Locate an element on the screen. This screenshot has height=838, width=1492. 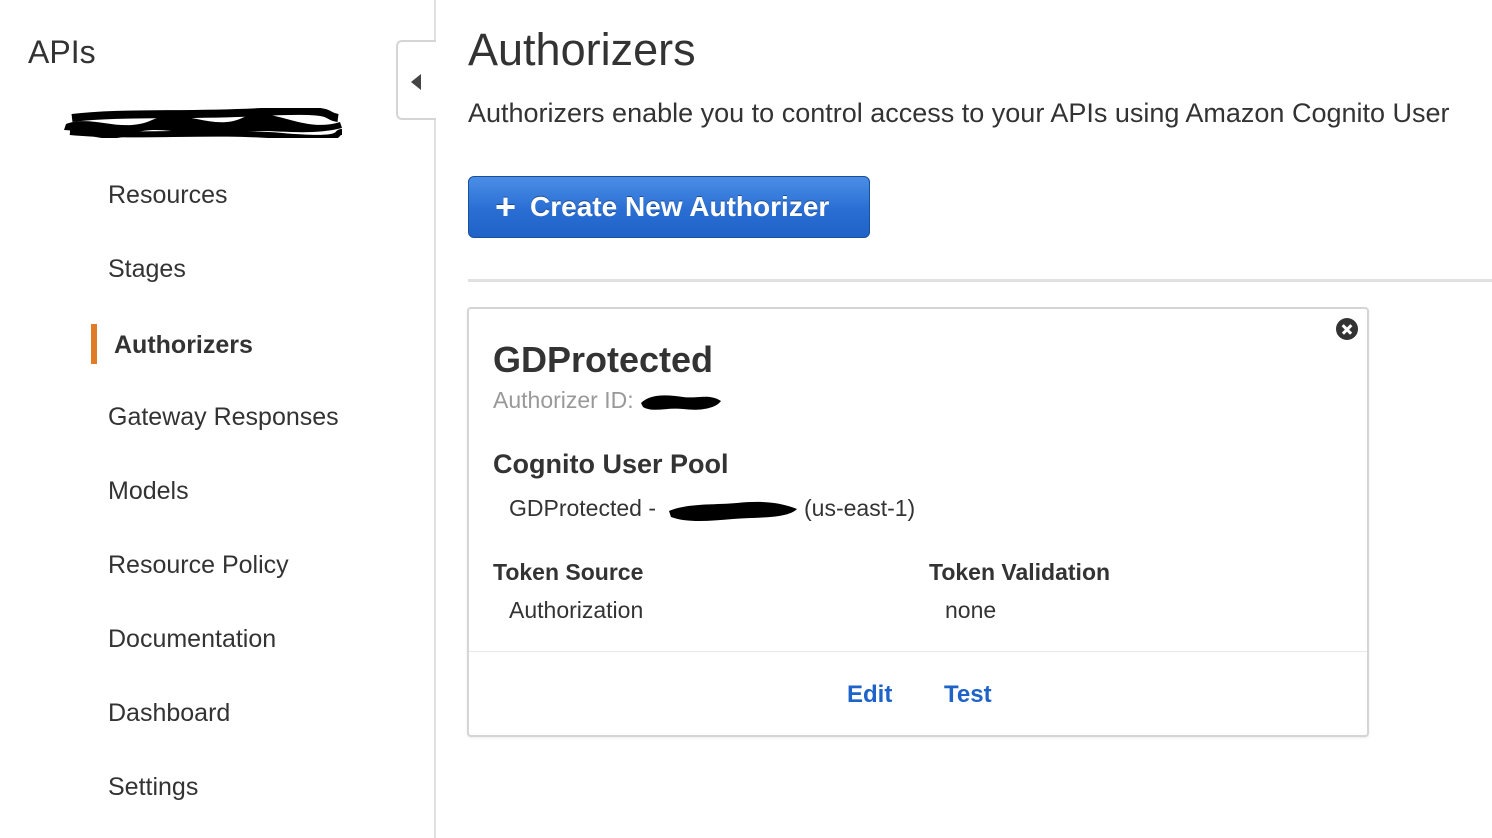
token-source-label: Token Source is located at coordinates (568, 572).